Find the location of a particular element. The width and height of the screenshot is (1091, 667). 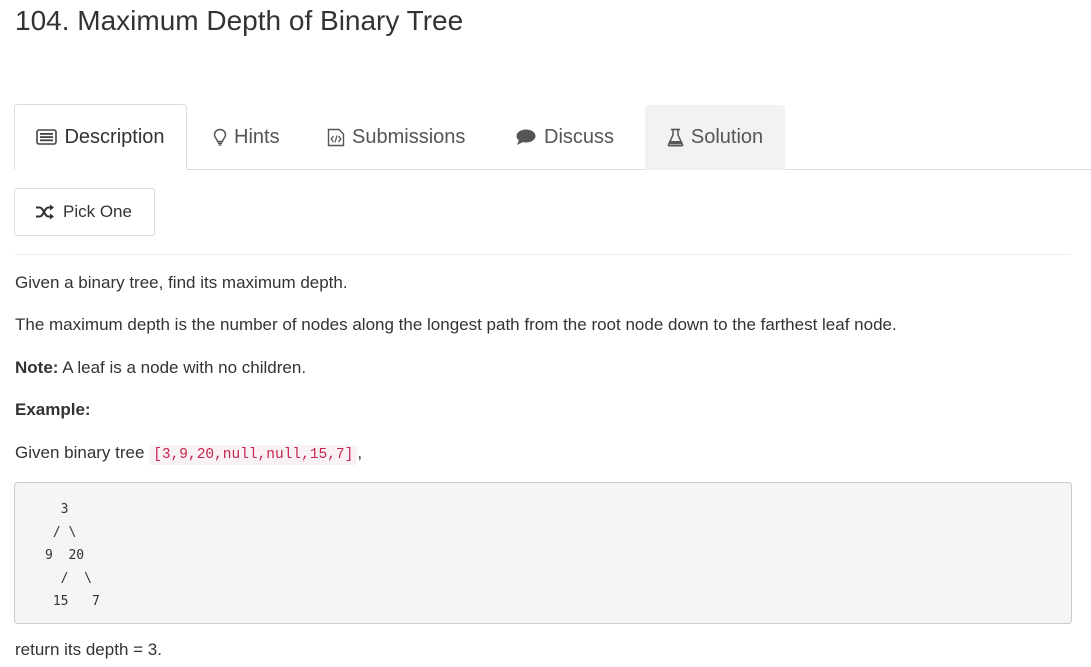

pick-one-button: Pick One is located at coordinates (84, 212).